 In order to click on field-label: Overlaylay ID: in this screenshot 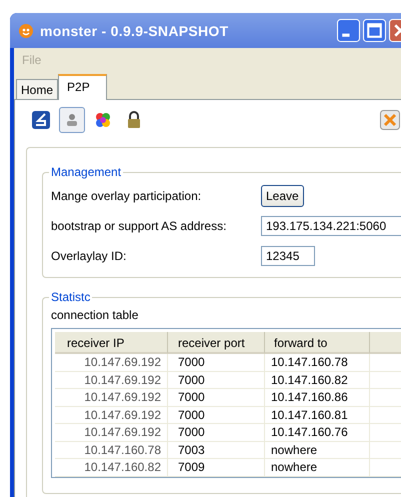, I will do `click(89, 256)`.